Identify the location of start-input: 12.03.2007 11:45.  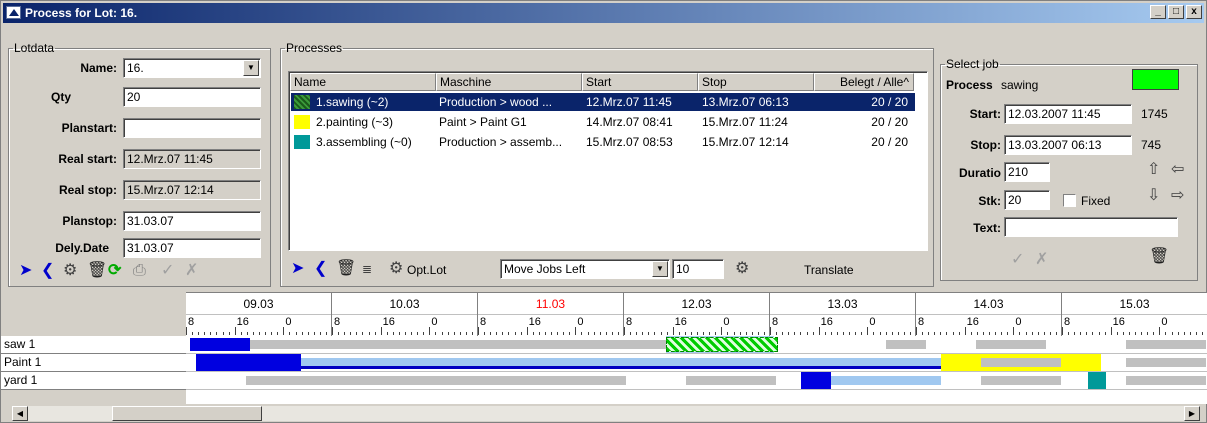
(1068, 114).